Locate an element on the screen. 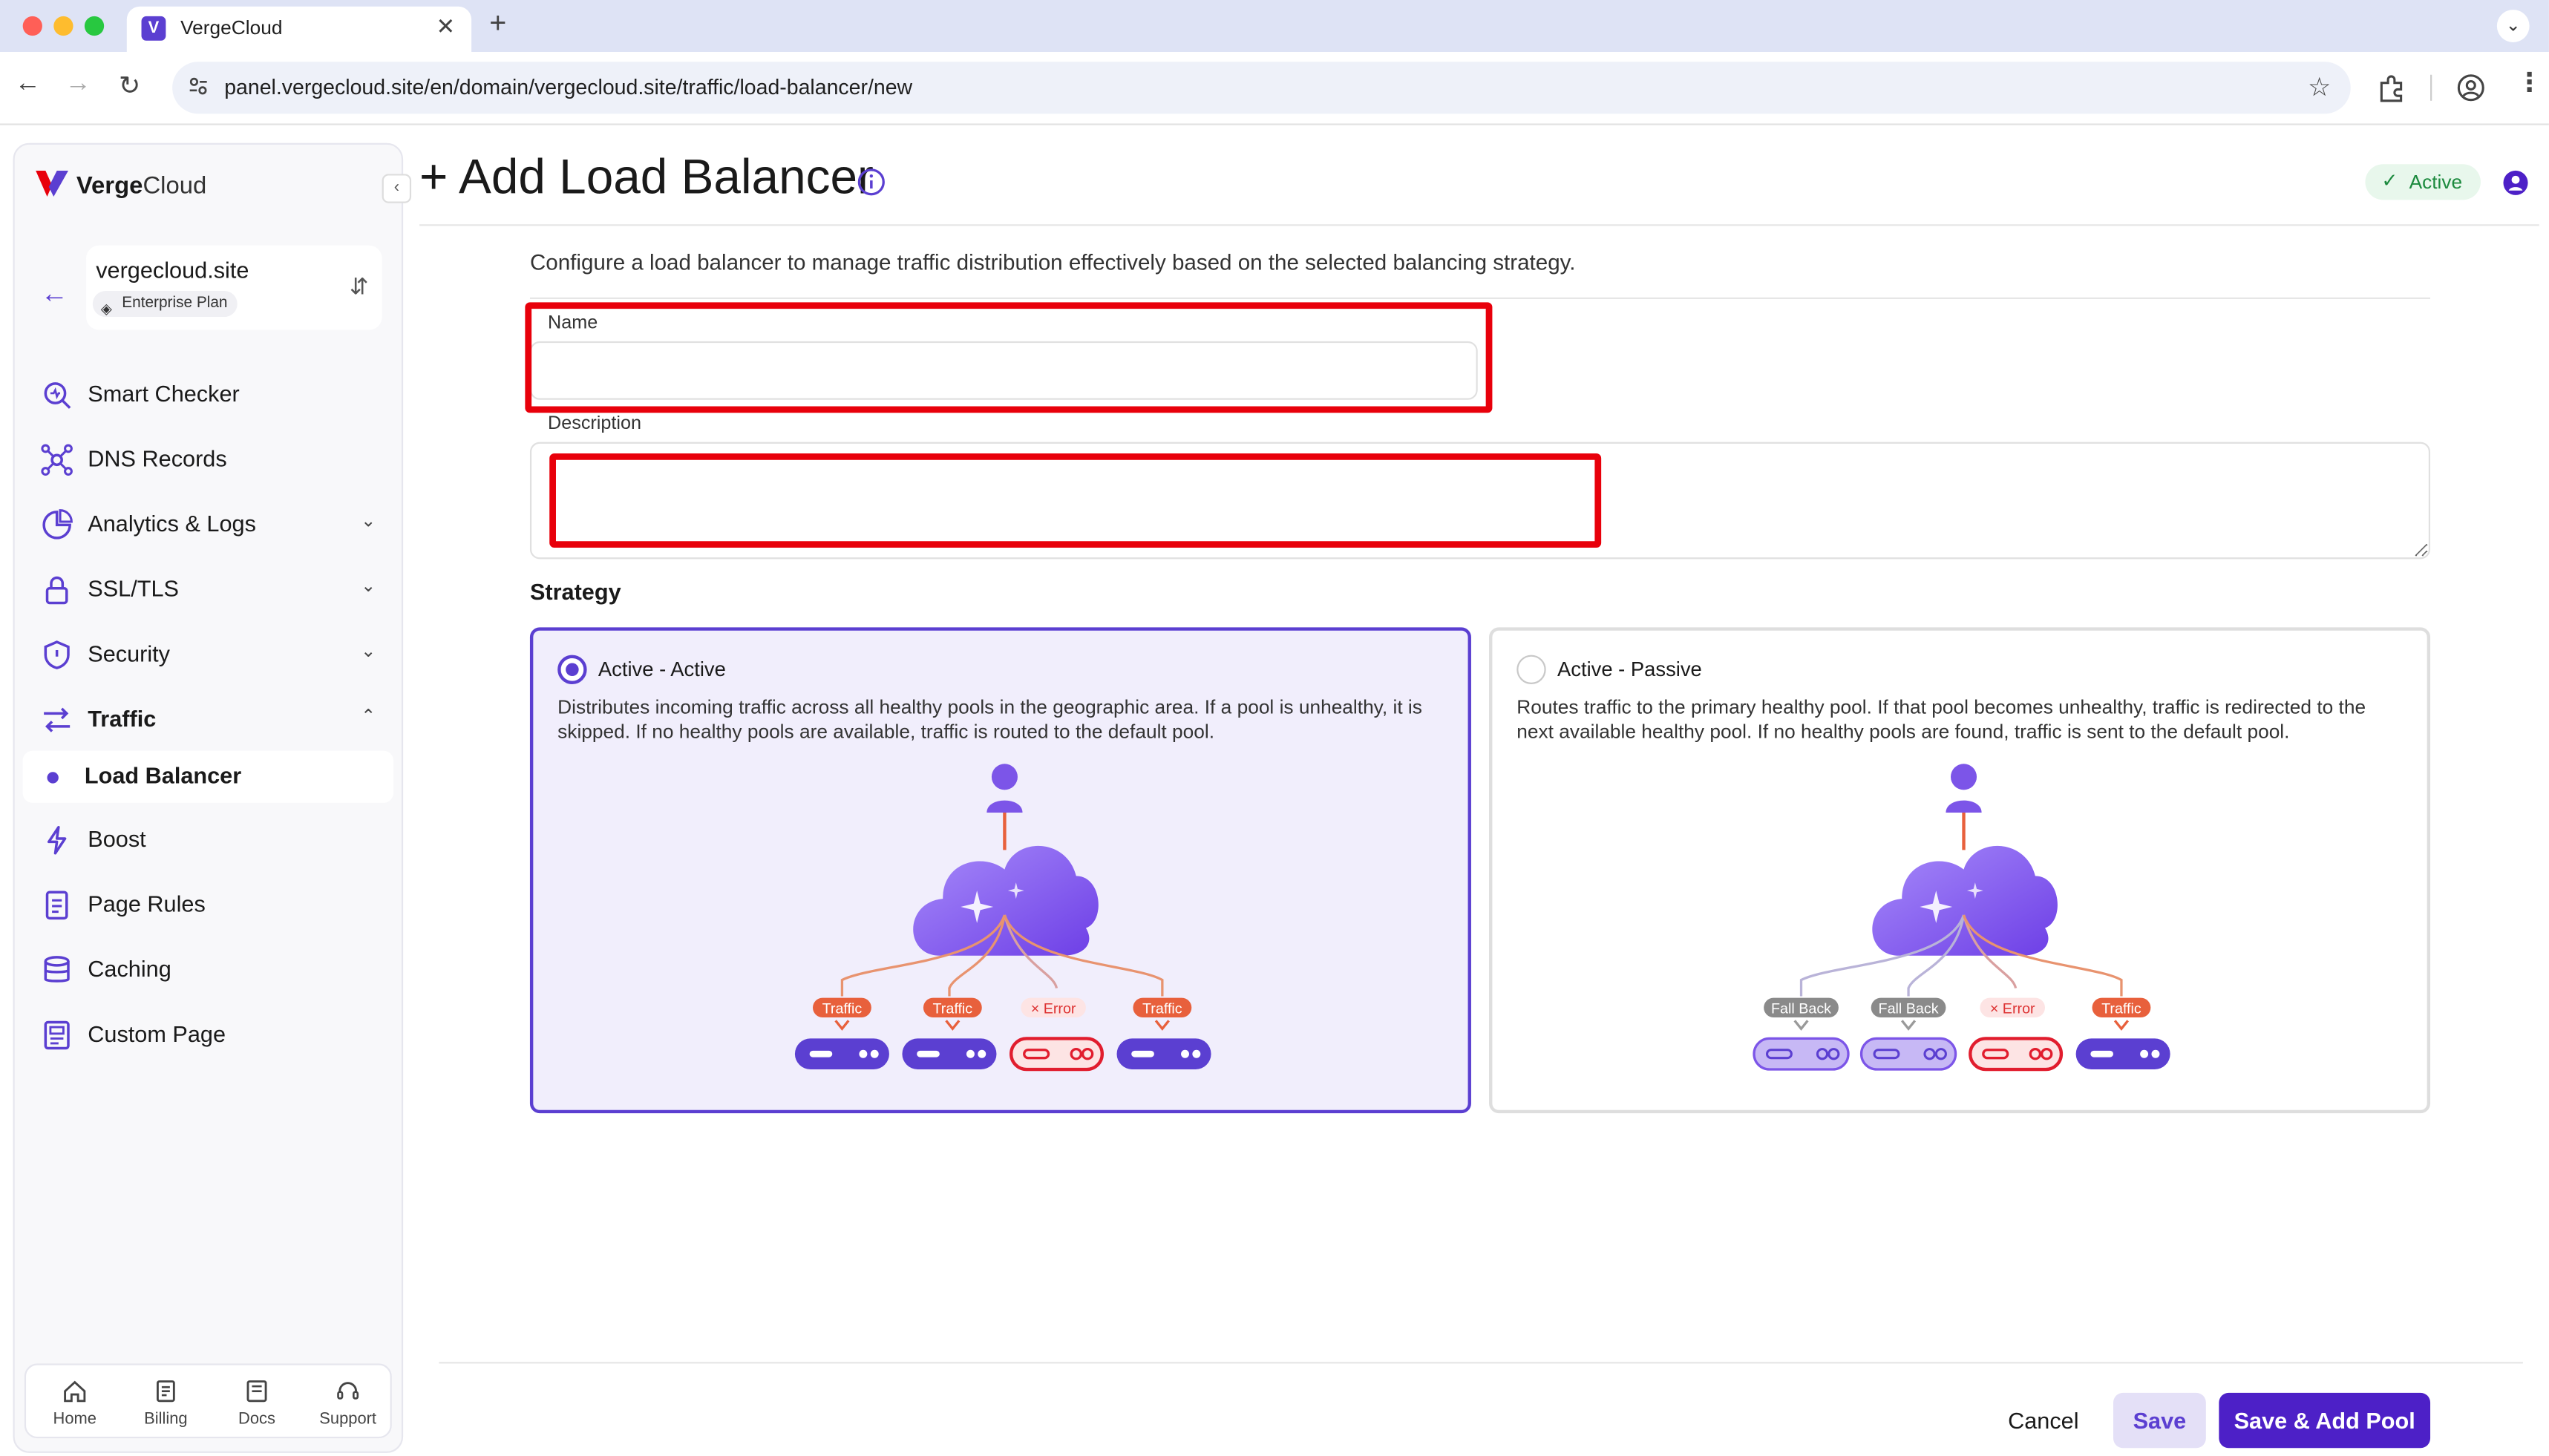 The width and height of the screenshot is (2549, 1456). shield-icon is located at coordinates (57, 655).